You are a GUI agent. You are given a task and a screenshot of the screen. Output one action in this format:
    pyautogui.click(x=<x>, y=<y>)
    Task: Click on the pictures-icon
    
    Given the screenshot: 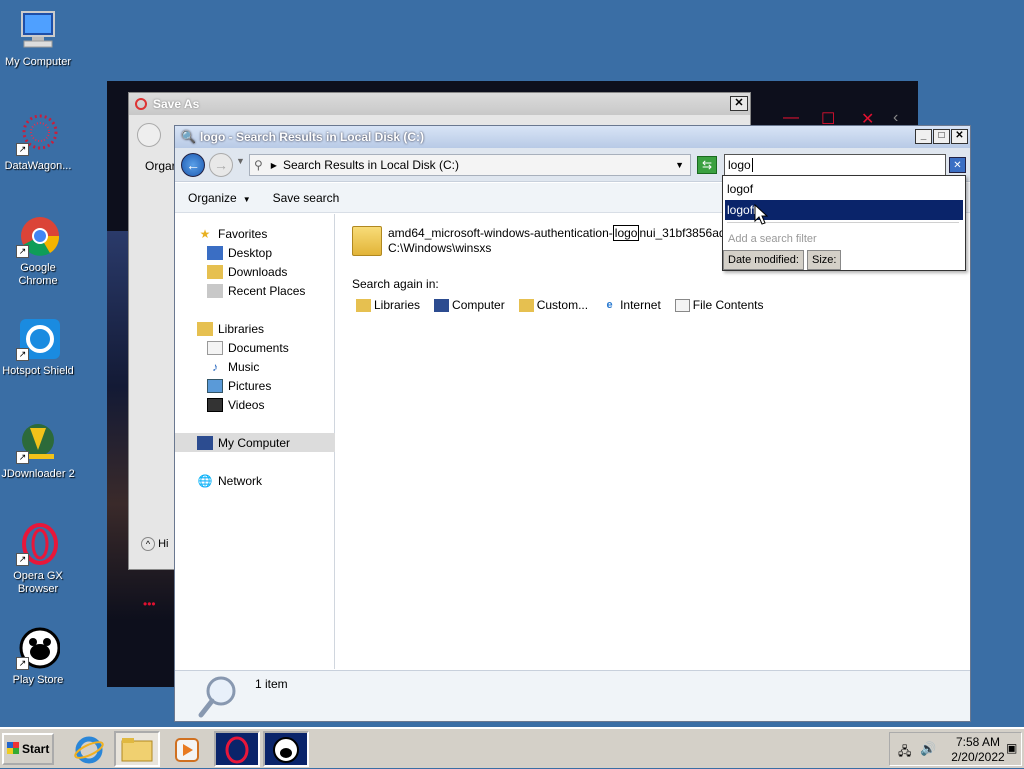 What is the action you would take?
    pyautogui.click(x=215, y=385)
    